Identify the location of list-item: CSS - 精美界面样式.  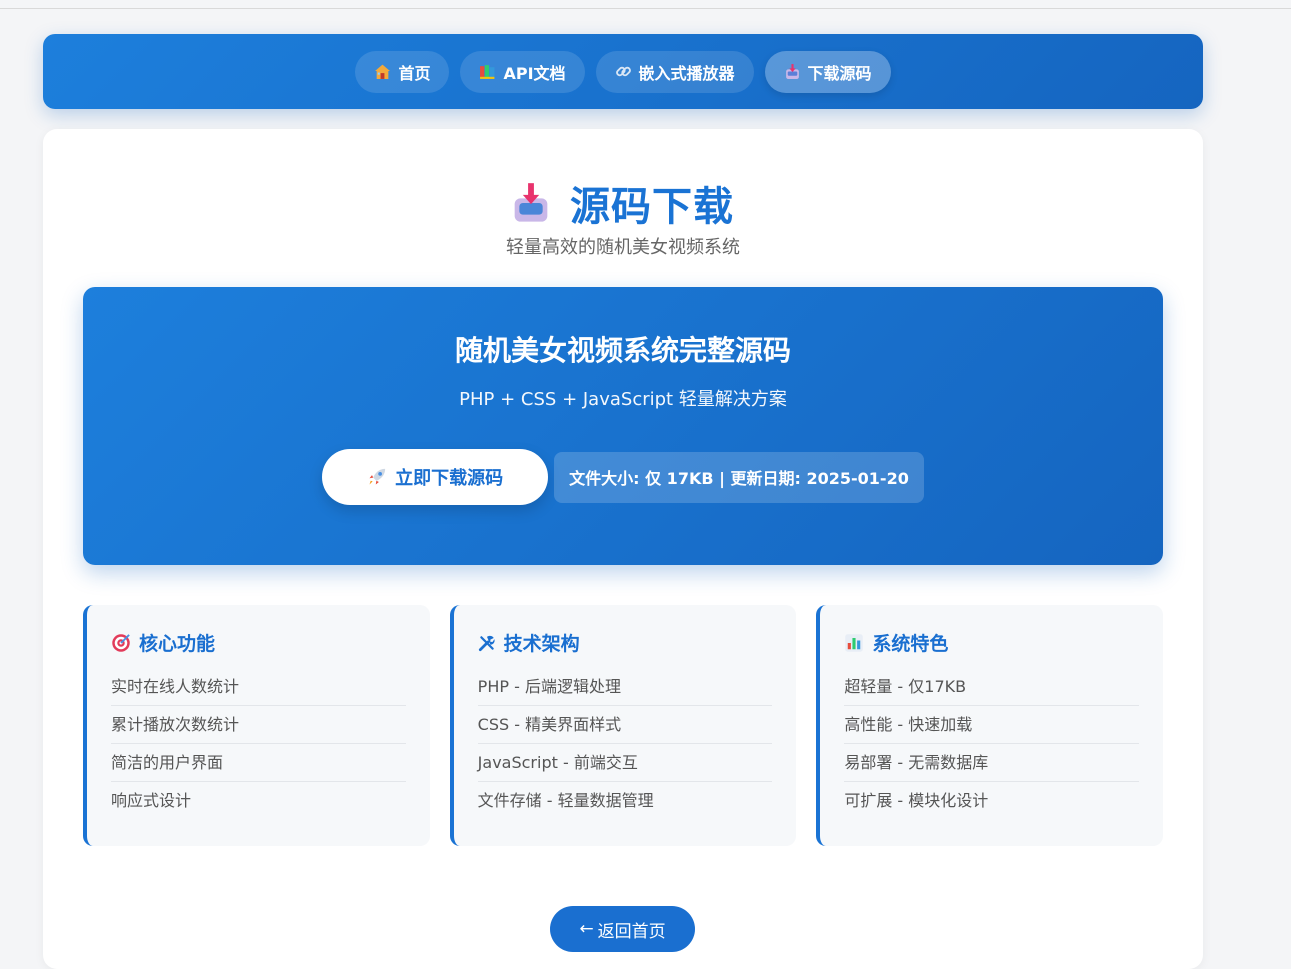
(625, 725).